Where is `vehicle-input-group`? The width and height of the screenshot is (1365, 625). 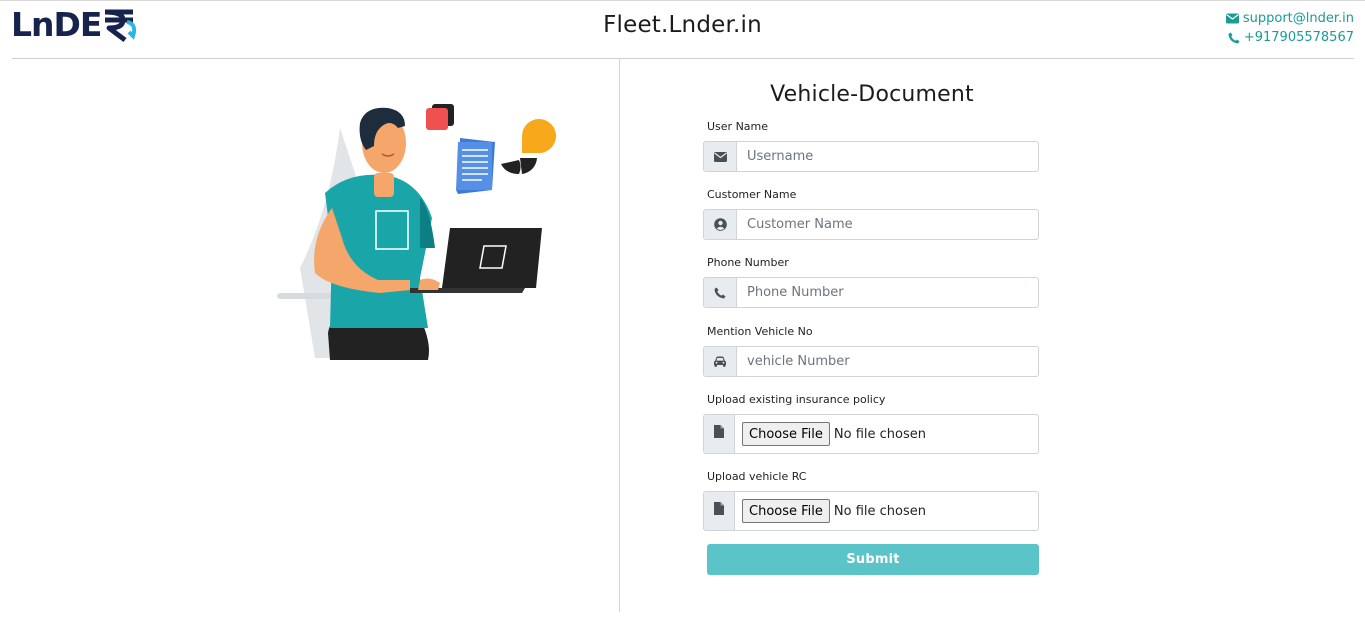
vehicle-input-group is located at coordinates (871, 361).